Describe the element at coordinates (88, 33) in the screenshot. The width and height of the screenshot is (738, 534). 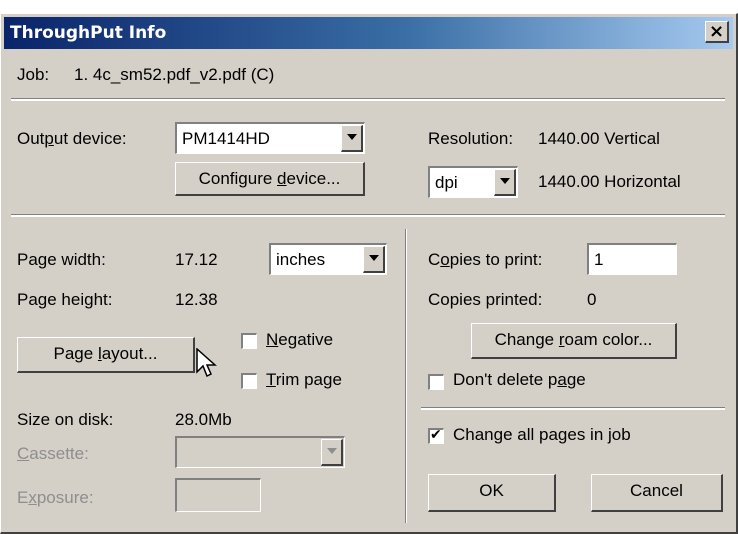
I see `window-title: ThroughPut Info` at that location.